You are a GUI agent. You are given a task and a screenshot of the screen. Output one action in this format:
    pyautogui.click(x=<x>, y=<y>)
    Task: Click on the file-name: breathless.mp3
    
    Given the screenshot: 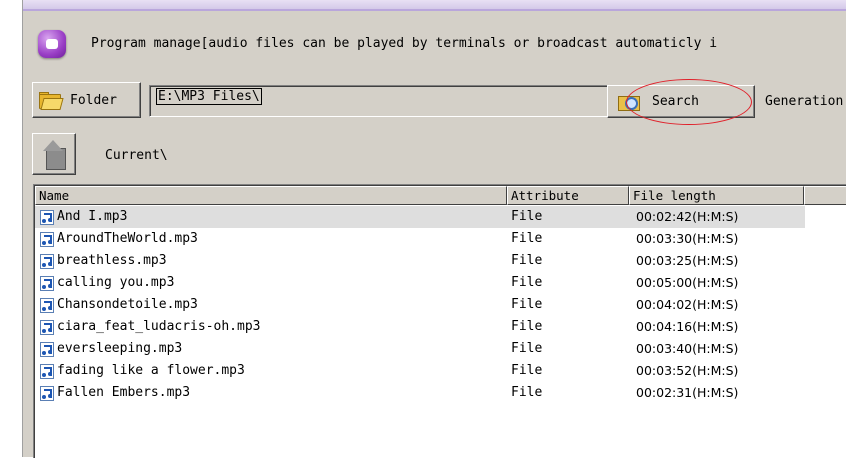 What is the action you would take?
    pyautogui.click(x=112, y=260)
    